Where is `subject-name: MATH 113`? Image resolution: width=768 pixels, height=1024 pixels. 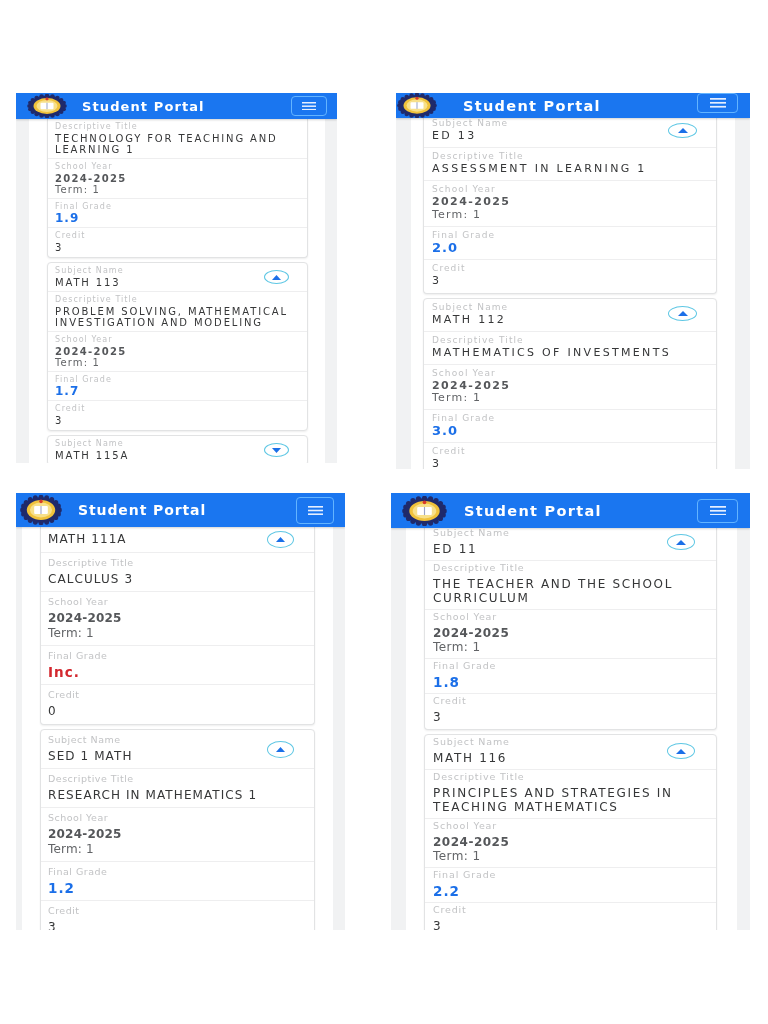
subject-name: MATH 113 is located at coordinates (88, 282).